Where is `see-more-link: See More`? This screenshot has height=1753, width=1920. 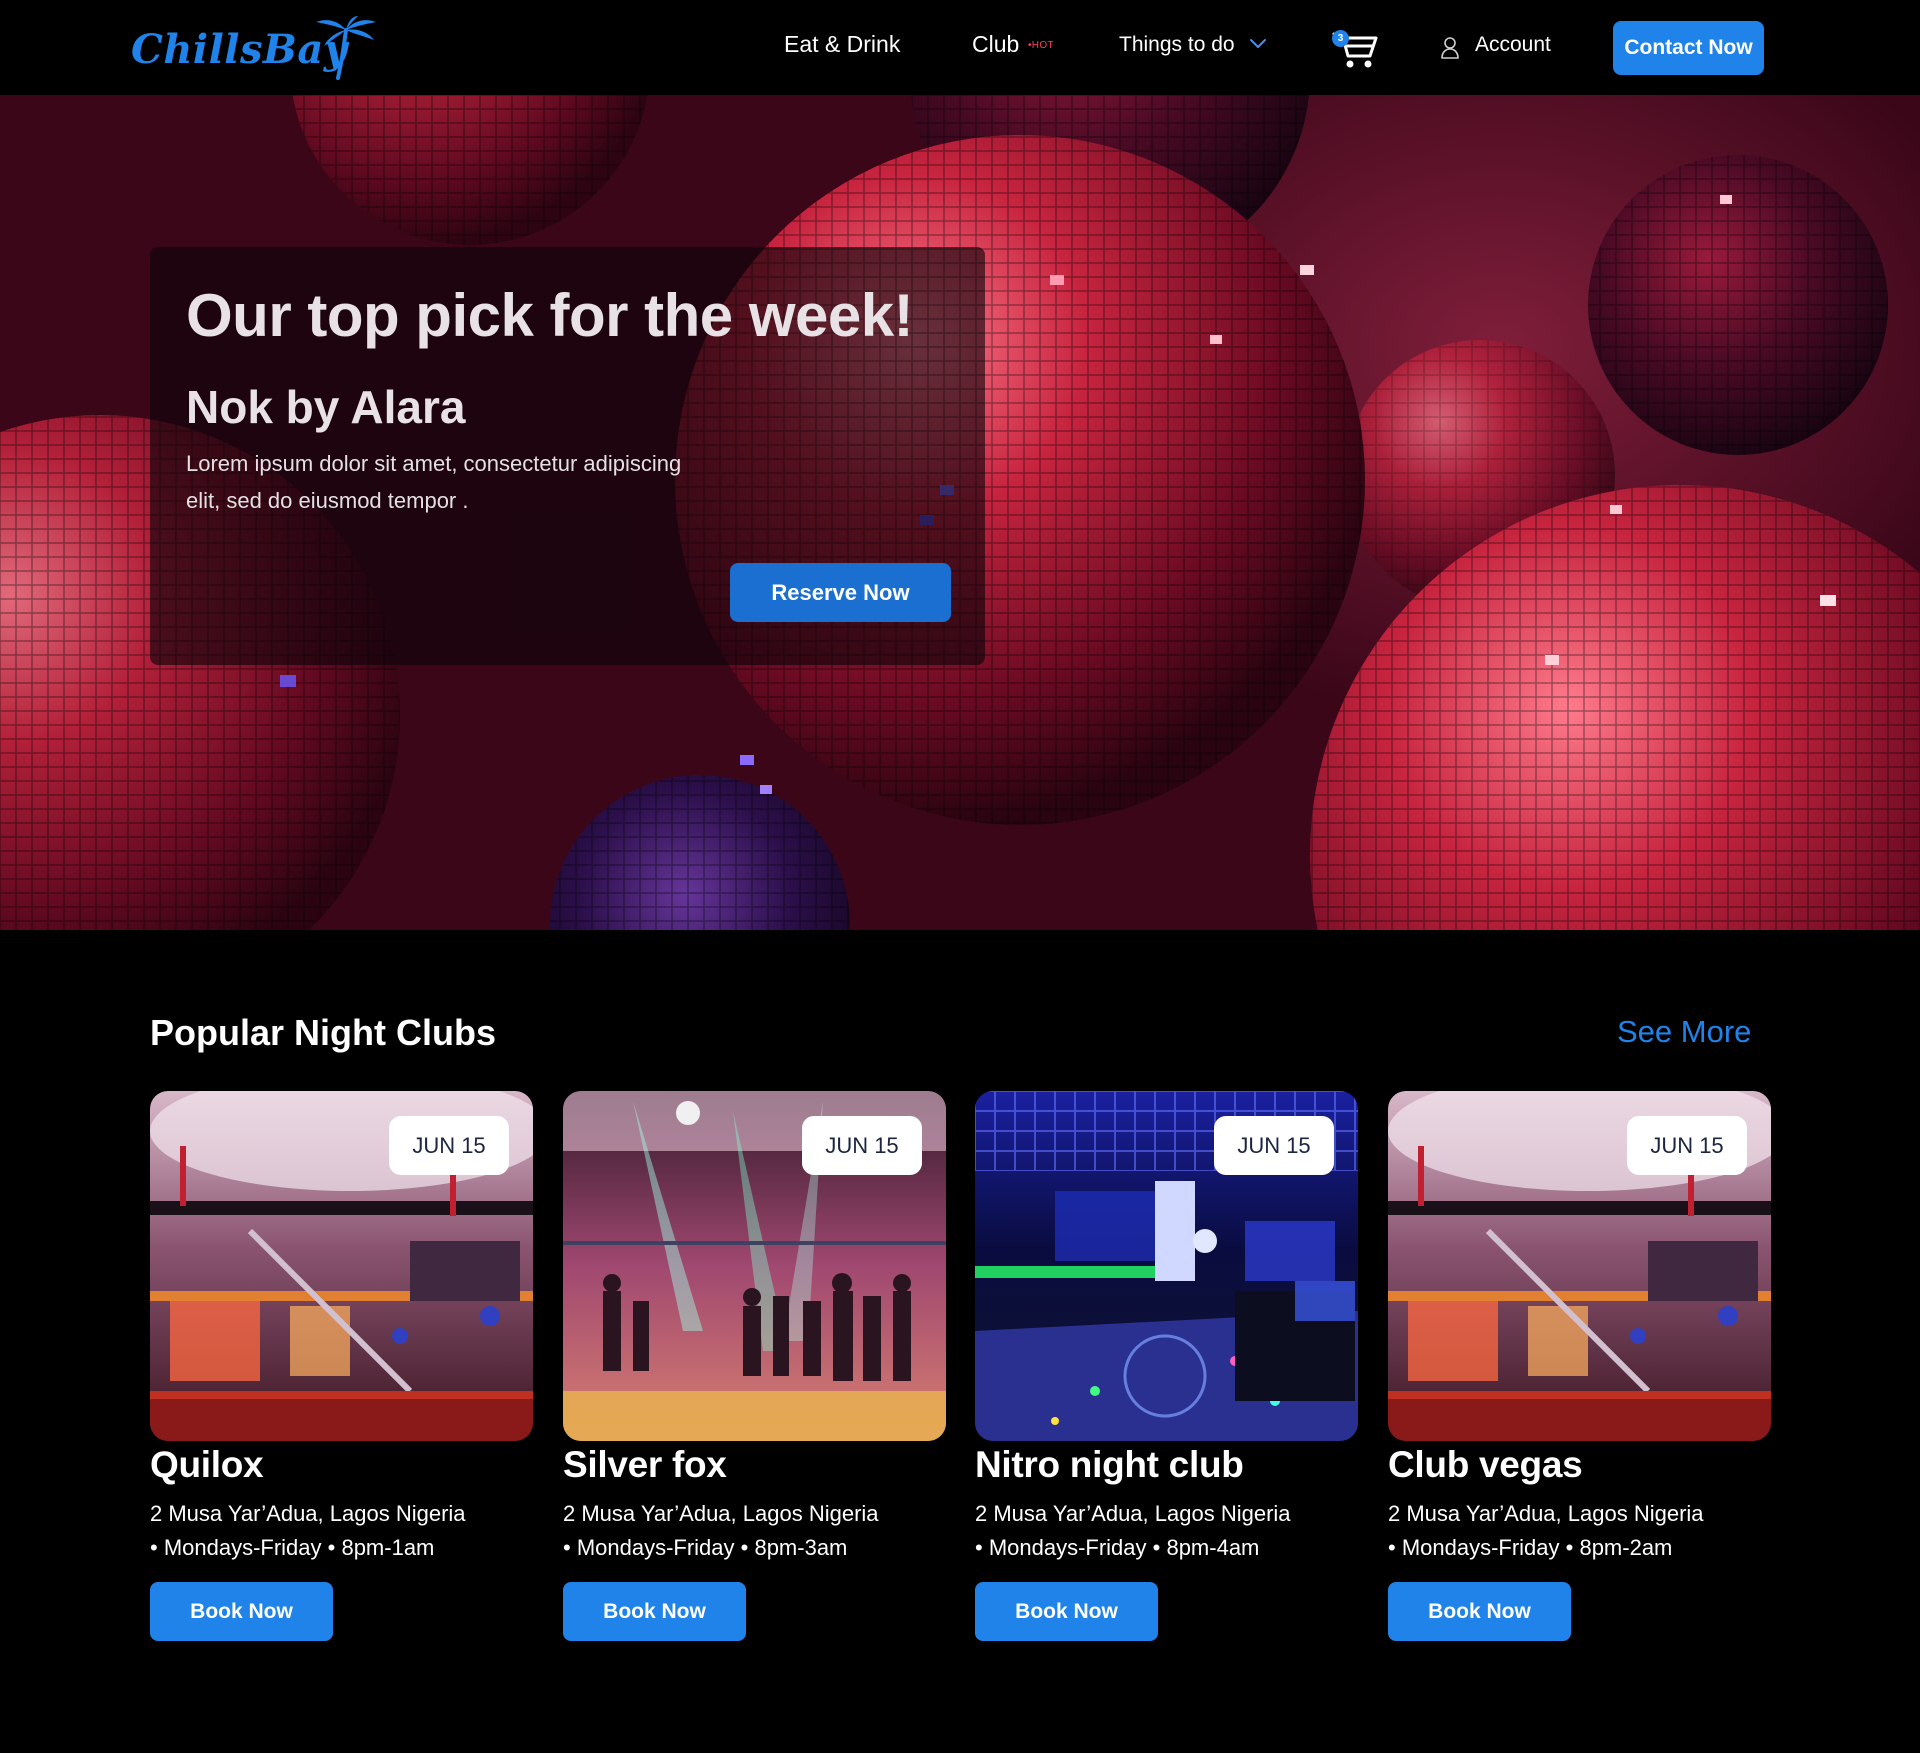 see-more-link: See More is located at coordinates (1684, 1032).